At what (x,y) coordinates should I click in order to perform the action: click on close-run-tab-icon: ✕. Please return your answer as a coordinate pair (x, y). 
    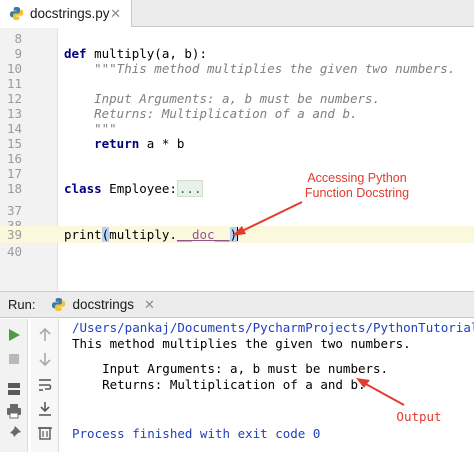
    Looking at the image, I should click on (149, 305).